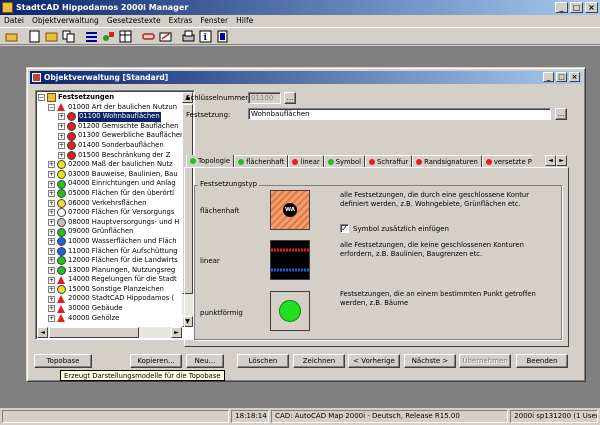  Describe the element at coordinates (290, 311) in the screenshot. I see `punkt-preview` at that location.